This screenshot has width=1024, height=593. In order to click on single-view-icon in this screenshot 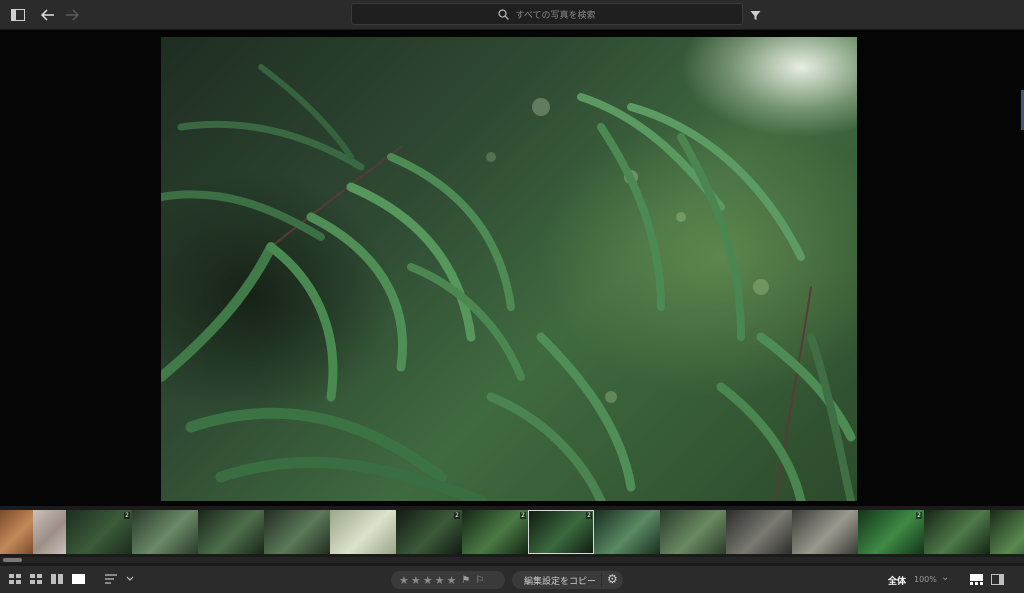, I will do `click(78, 579)`.